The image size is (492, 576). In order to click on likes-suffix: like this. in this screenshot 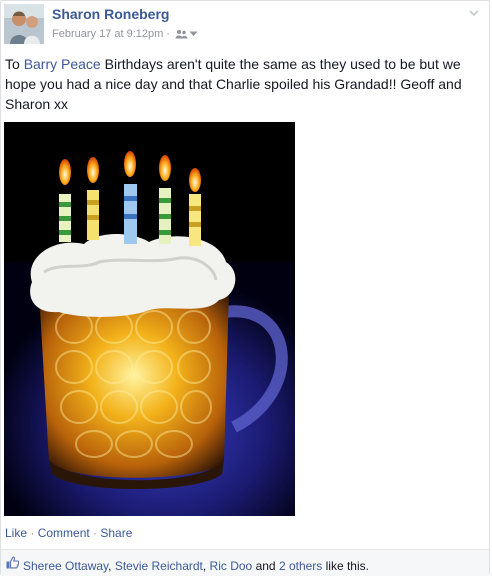, I will do `click(345, 566)`.